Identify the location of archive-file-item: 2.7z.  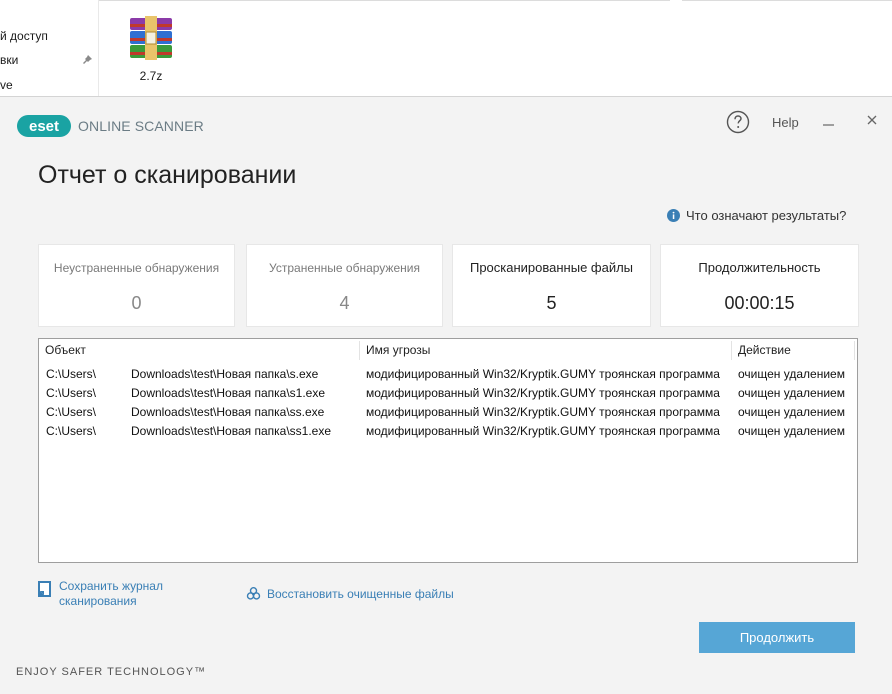
(151, 49).